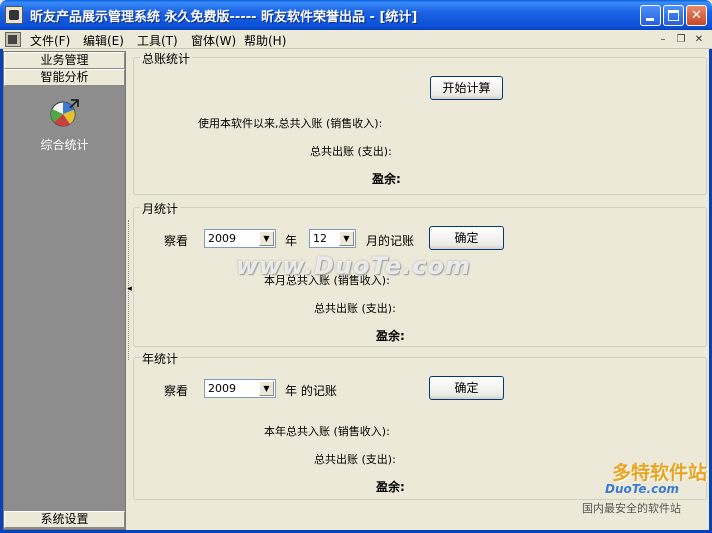 This screenshot has width=712, height=533. What do you see at coordinates (631, 508) in the screenshot?
I see `corner-watermark-slogan: 国内最安全的软件站` at bounding box center [631, 508].